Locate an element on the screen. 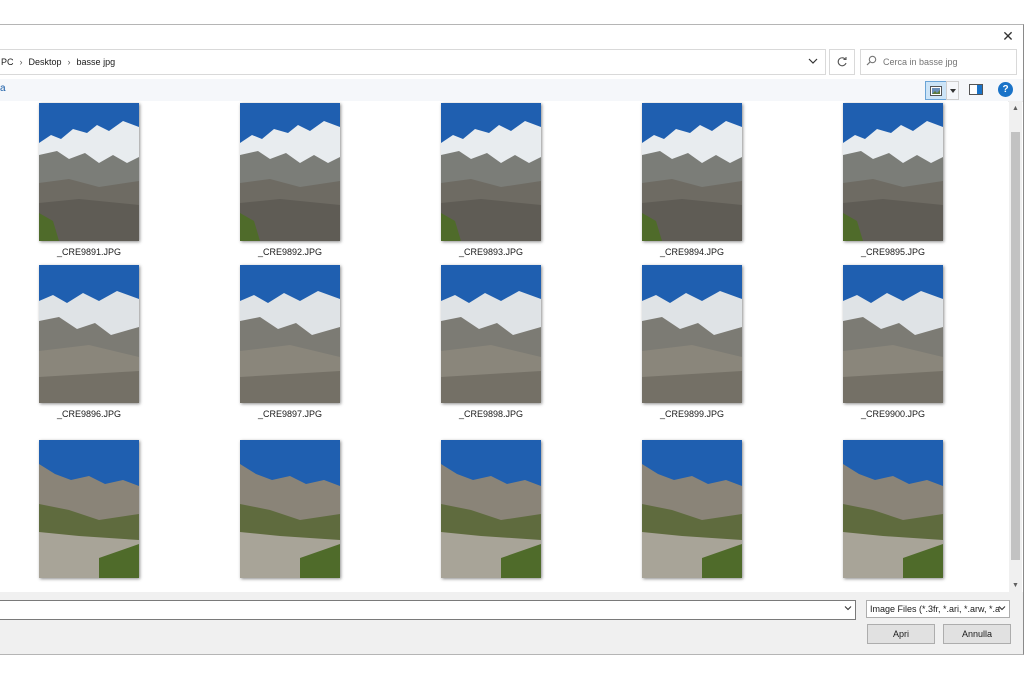 The image size is (1024, 677). change-view-button is located at coordinates (936, 90).